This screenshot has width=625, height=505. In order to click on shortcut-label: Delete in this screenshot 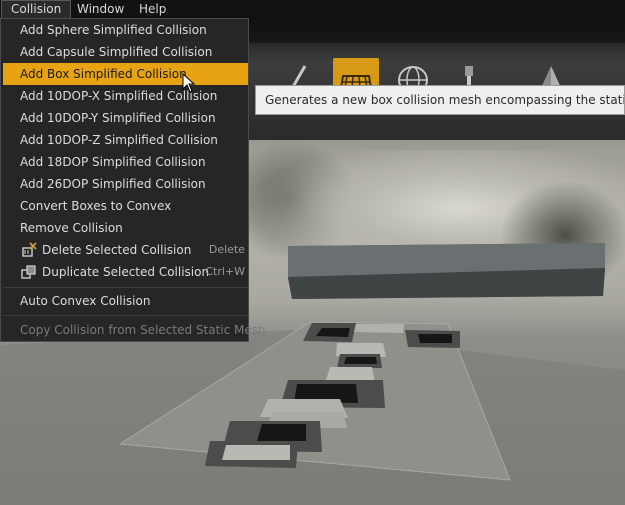, I will do `click(226, 249)`.